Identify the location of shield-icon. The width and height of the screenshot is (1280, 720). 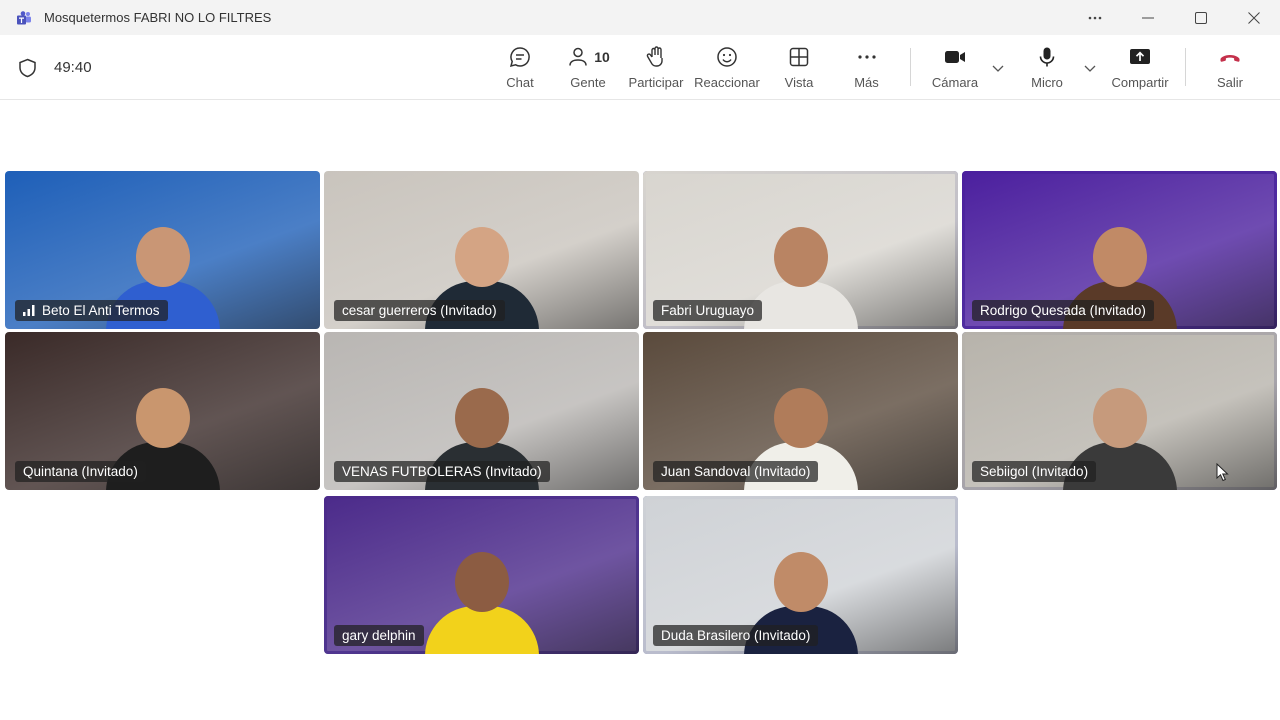
(27, 68).